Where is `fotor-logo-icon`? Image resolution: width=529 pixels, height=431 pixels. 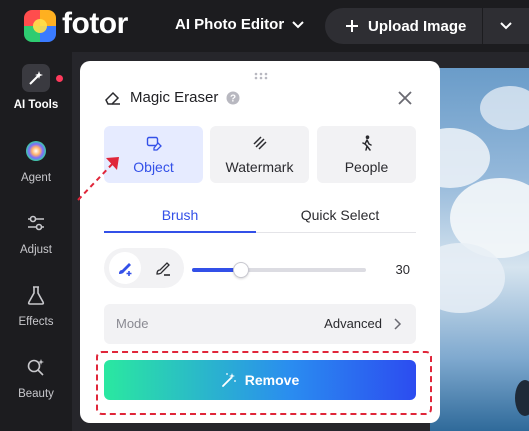
fotor-logo-icon is located at coordinates (40, 26).